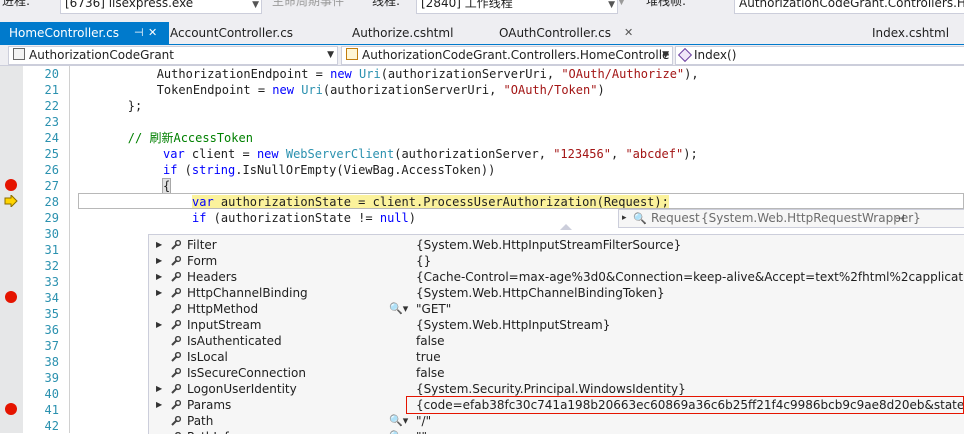 The height and width of the screenshot is (434, 964). What do you see at coordinates (685, 405) in the screenshot?
I see `params-value-highlight` at bounding box center [685, 405].